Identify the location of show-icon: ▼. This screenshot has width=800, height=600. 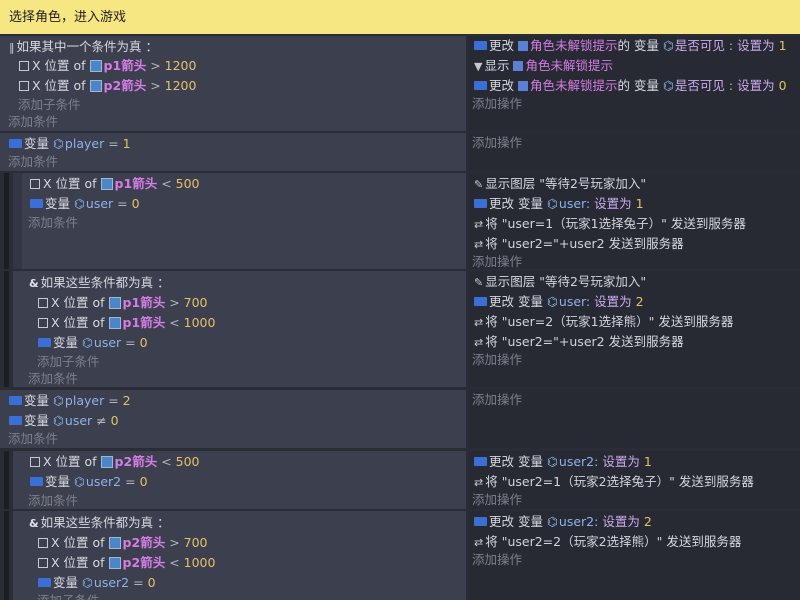
(478, 66).